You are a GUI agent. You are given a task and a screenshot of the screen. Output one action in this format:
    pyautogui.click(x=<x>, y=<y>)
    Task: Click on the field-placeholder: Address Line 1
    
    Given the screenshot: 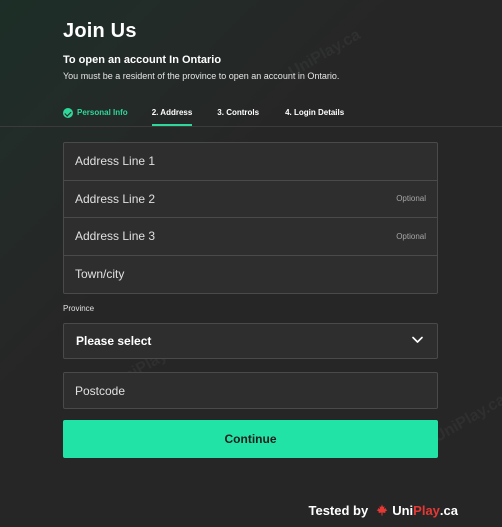 What is the action you would take?
    pyautogui.click(x=115, y=161)
    